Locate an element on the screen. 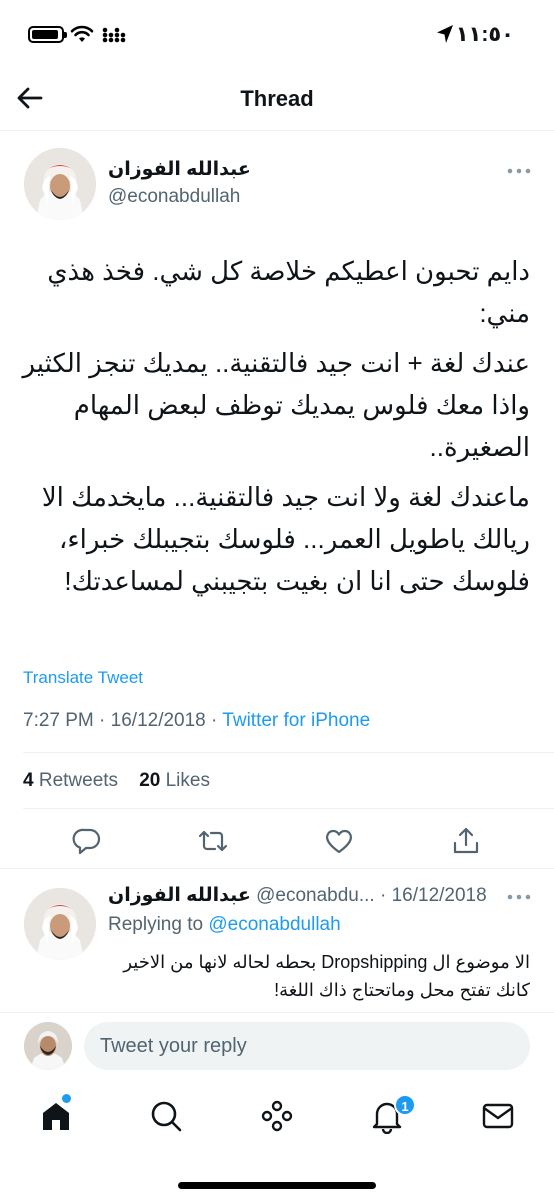 Image resolution: width=554 pixels, height=1200 pixels. translate-tweet-link: Translate Tweet is located at coordinates (83, 678).